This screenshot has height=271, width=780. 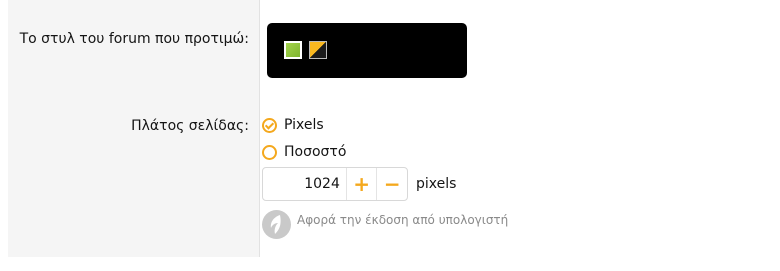 What do you see at coordinates (361, 184) in the screenshot?
I see `increment-button: +` at bounding box center [361, 184].